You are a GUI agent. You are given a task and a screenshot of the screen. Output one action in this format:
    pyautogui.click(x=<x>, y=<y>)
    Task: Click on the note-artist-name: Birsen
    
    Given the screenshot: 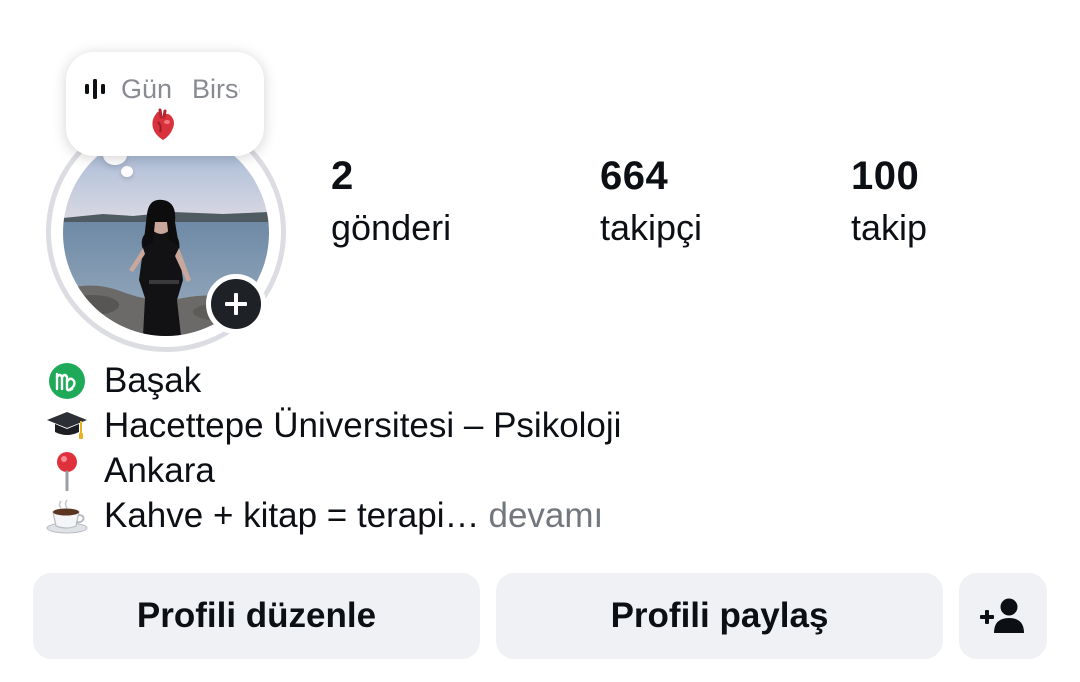 What is the action you would take?
    pyautogui.click(x=216, y=88)
    